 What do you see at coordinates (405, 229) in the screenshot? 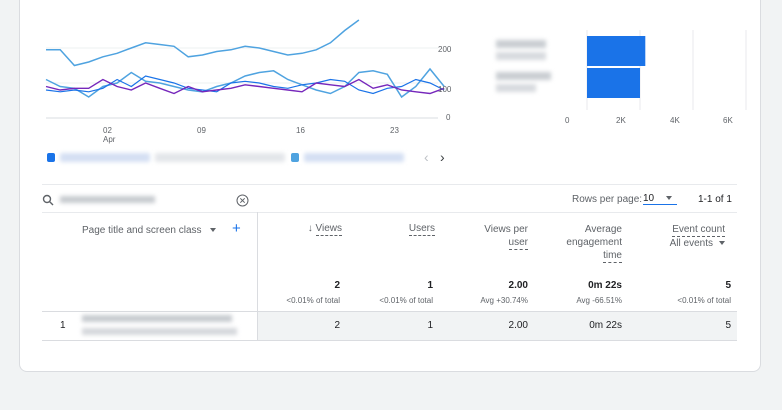
I see `col-users-header: Users` at bounding box center [405, 229].